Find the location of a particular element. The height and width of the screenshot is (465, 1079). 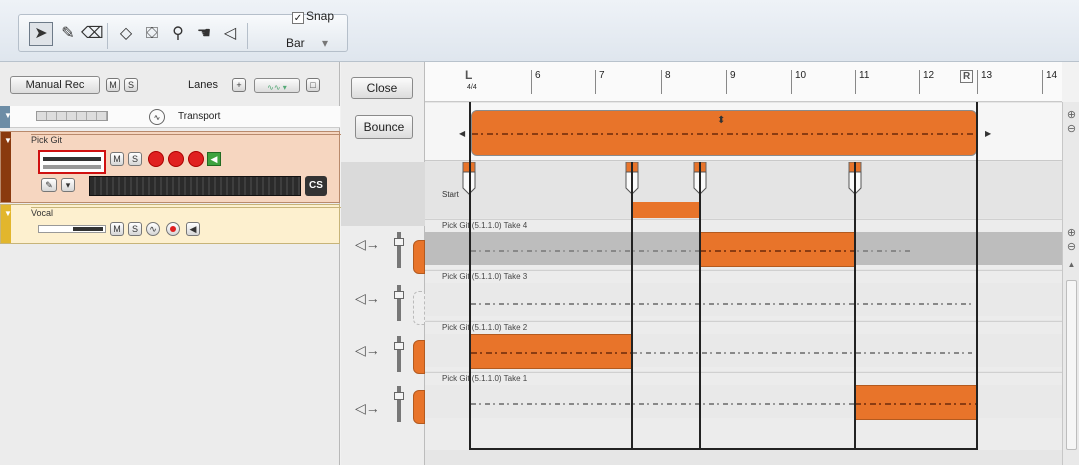

start-marker-label: Start is located at coordinates (450, 194).